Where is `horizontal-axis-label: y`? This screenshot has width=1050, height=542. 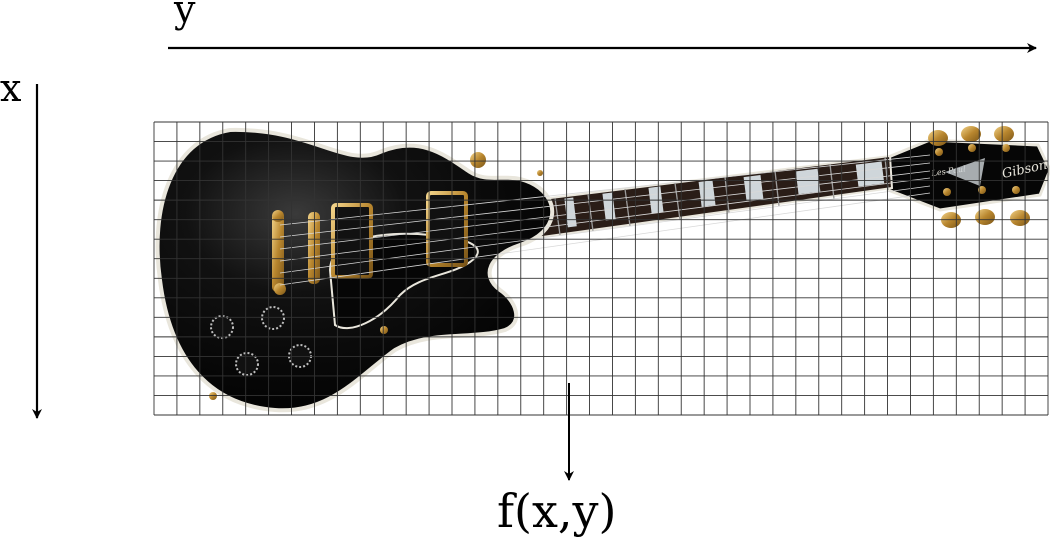
horizontal-axis-label: y is located at coordinates (184, 15).